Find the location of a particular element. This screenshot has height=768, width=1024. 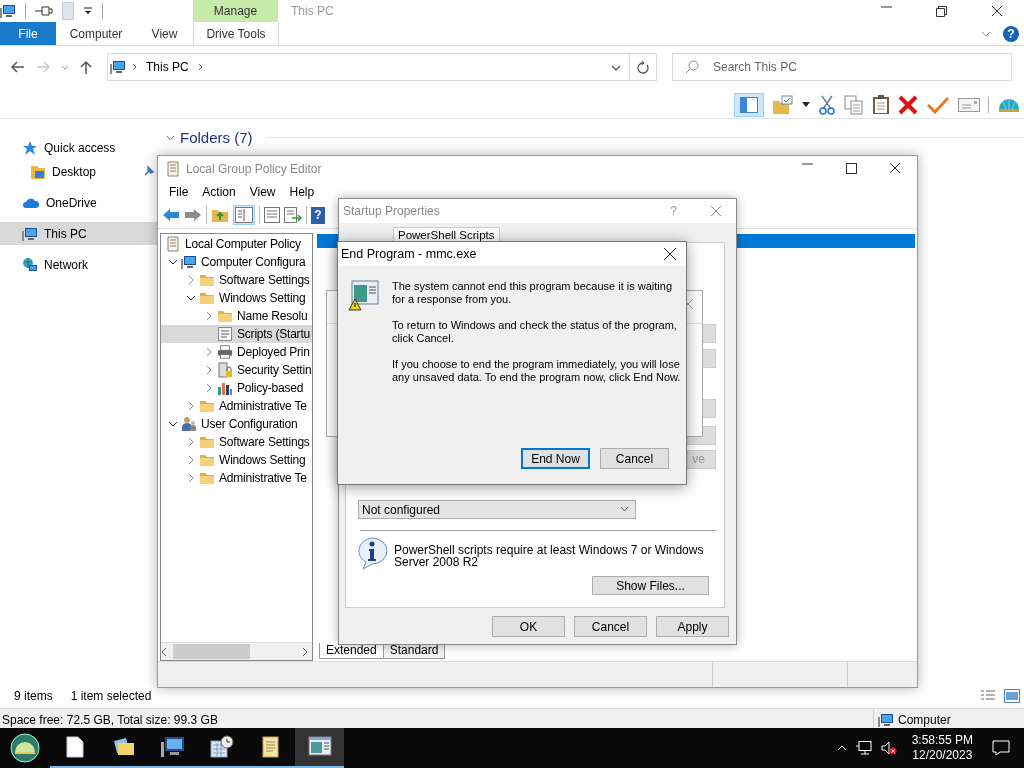

clipboard-icon is located at coordinates (881, 104).